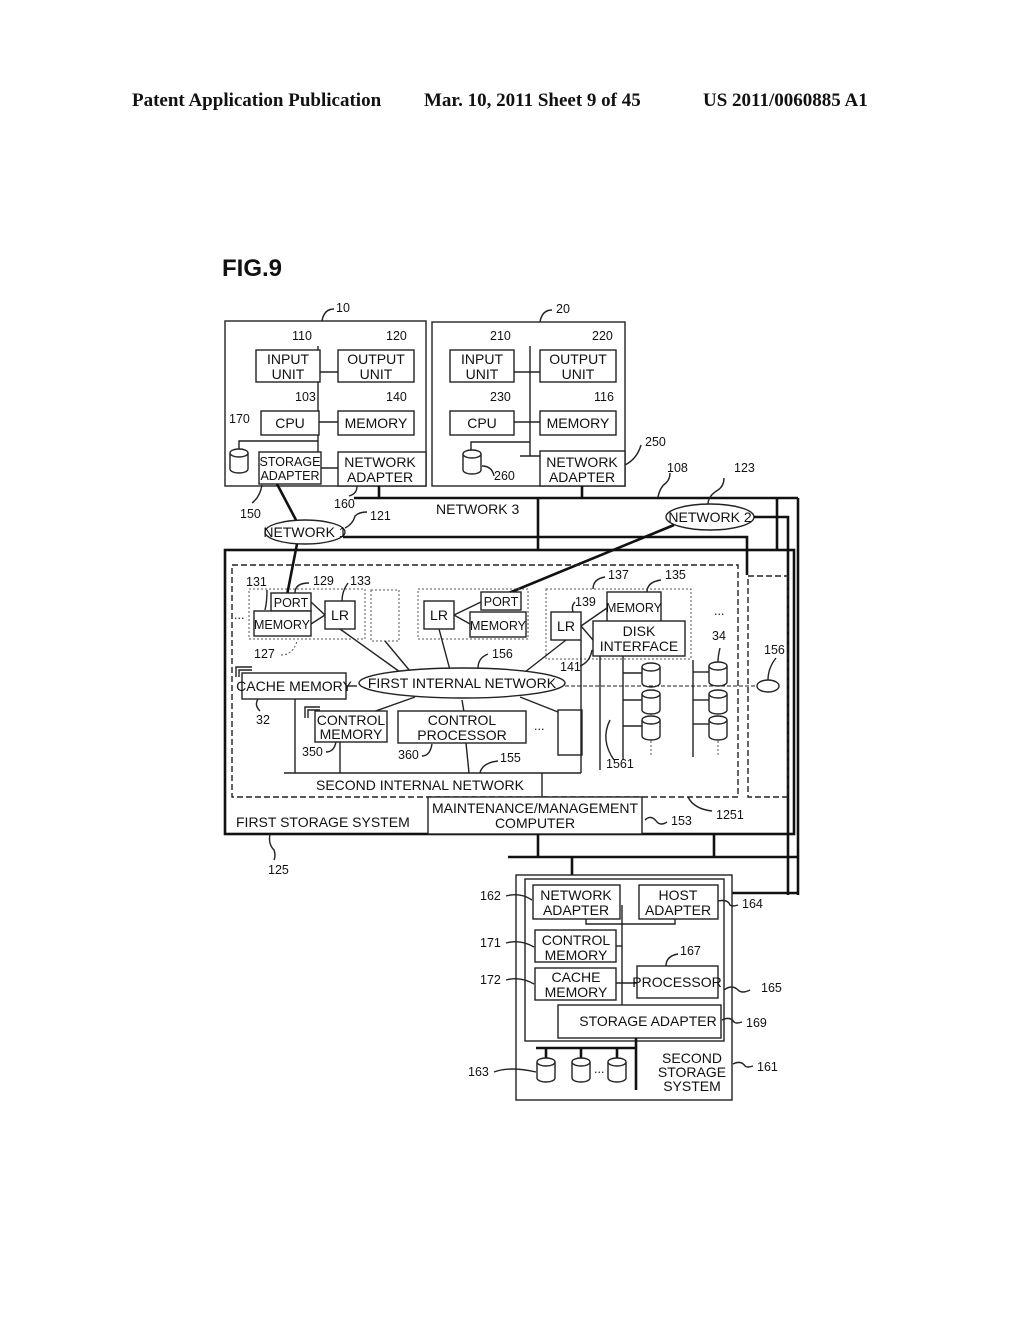 This screenshot has height=1320, width=1024. I want to click on svg-text: 160, so click(344, 504).